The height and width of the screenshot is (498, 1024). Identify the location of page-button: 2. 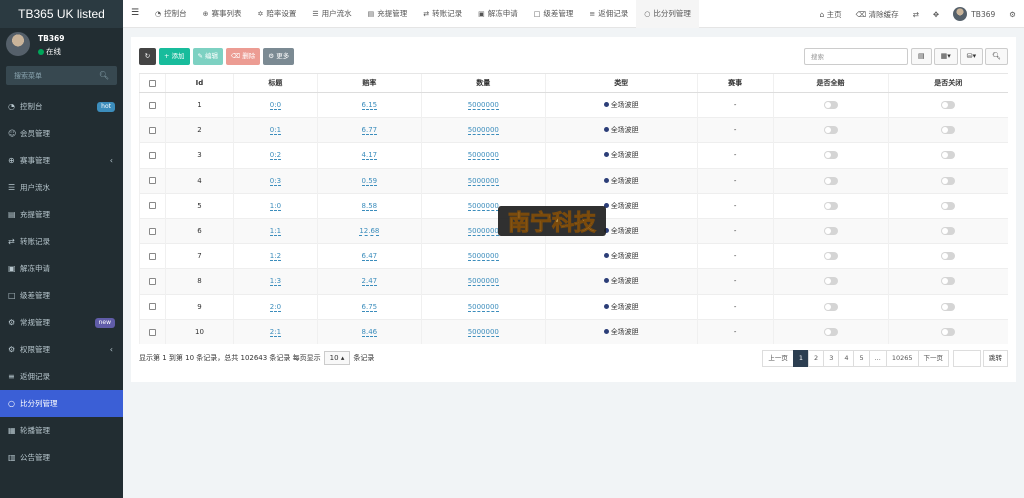
(816, 358).